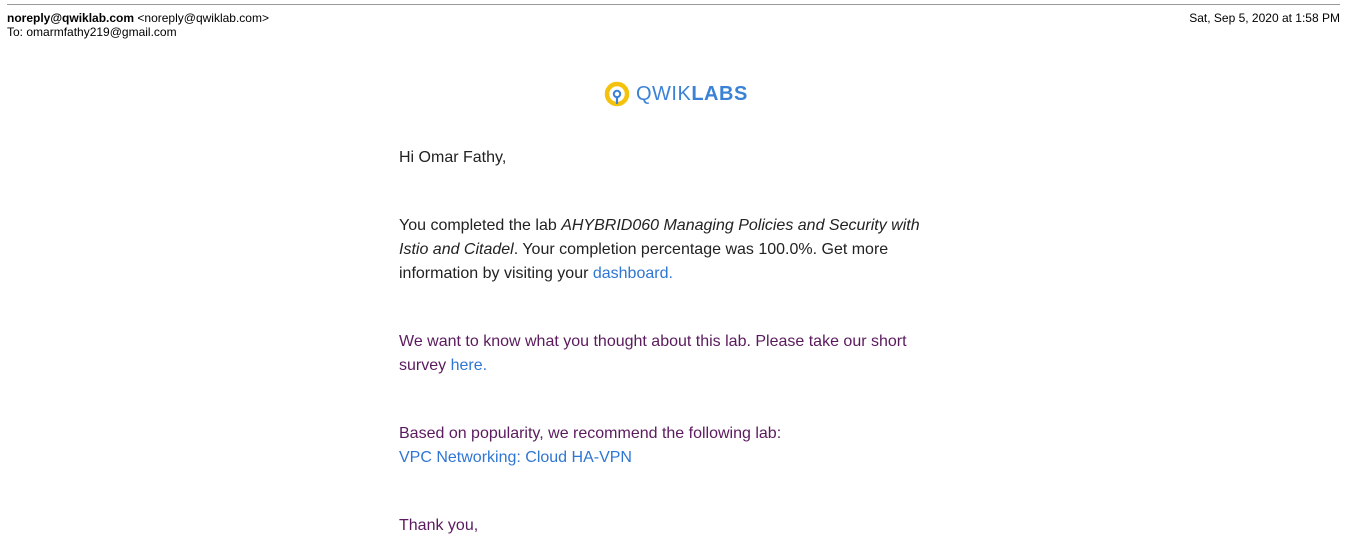 The height and width of the screenshot is (540, 1345). What do you see at coordinates (15, 32) in the screenshot?
I see `to-label: To:` at bounding box center [15, 32].